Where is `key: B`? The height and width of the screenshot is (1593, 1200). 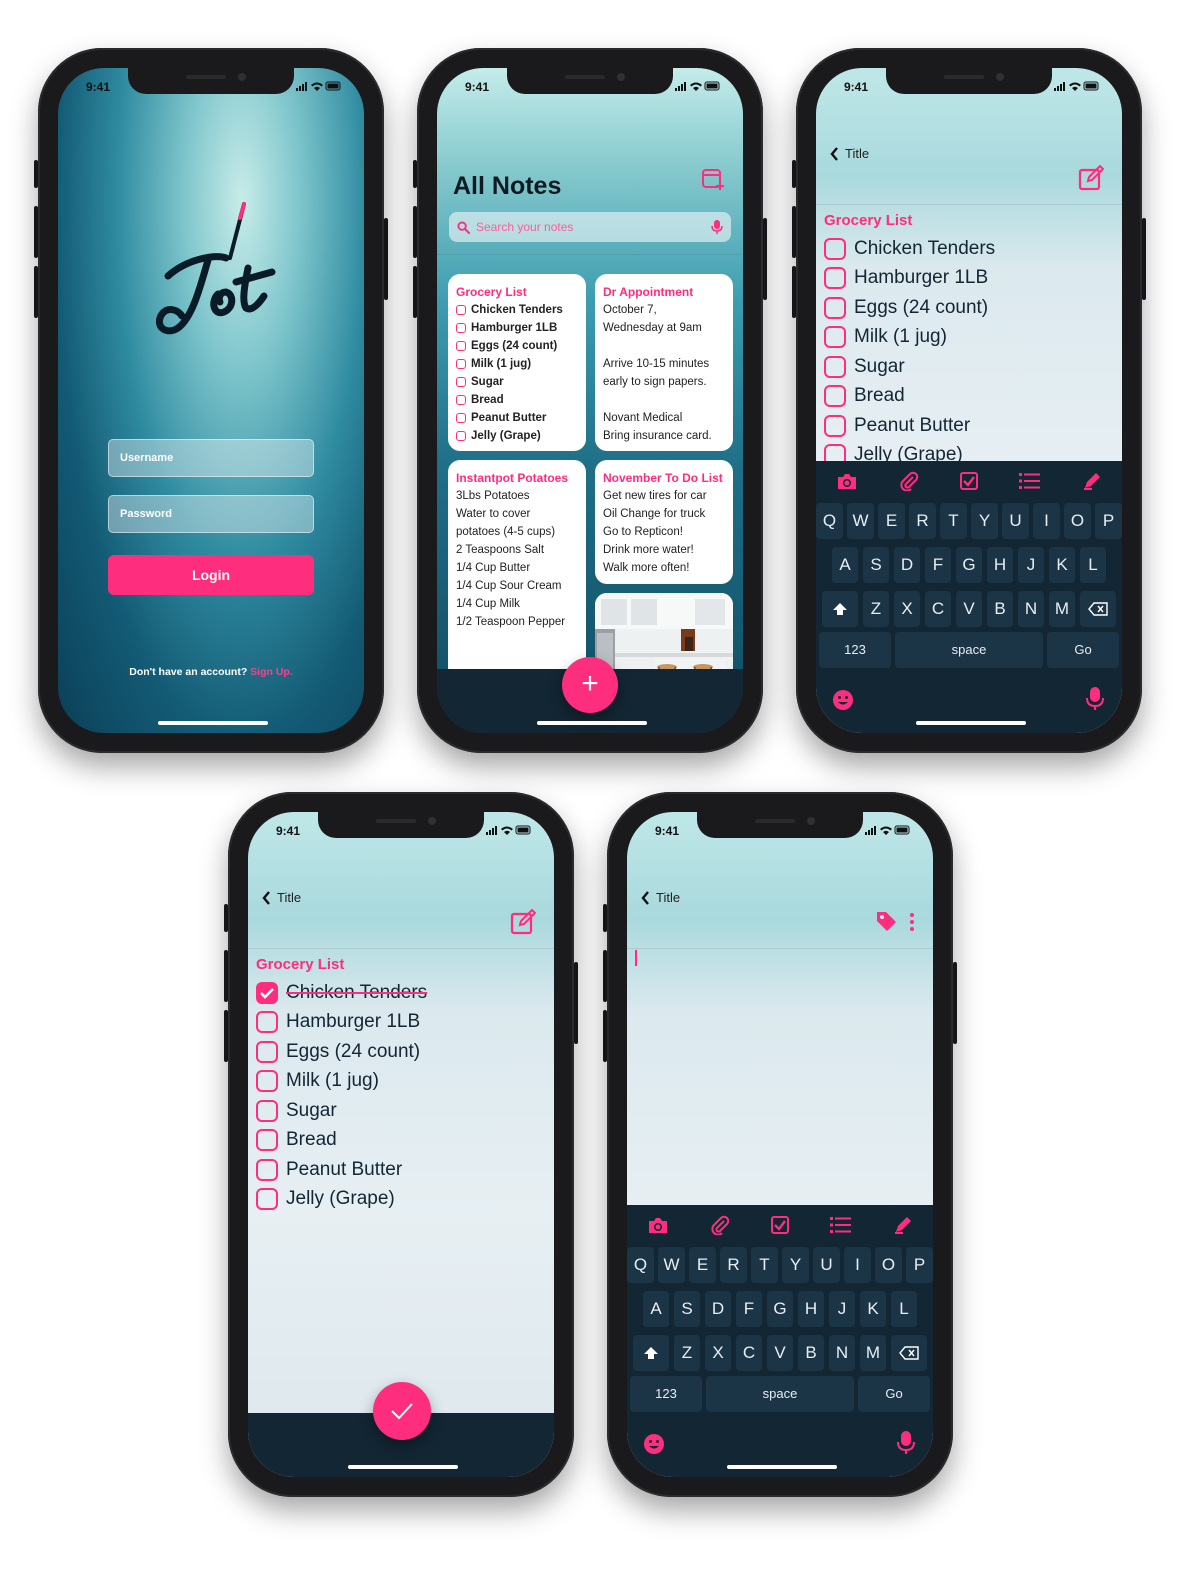 key: B is located at coordinates (811, 1353).